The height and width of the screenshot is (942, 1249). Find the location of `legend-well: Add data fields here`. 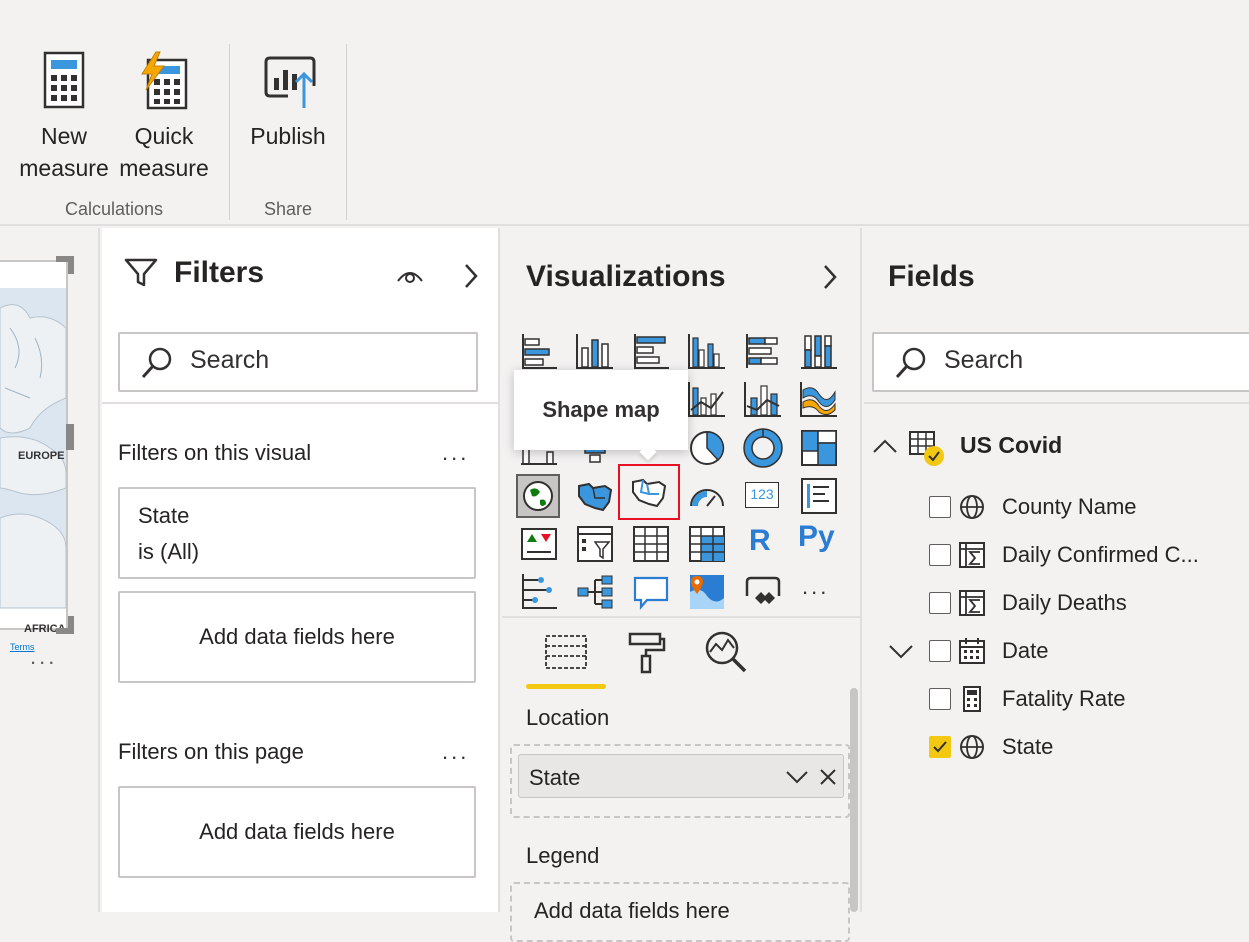

legend-well: Add data fields here is located at coordinates (680, 912).